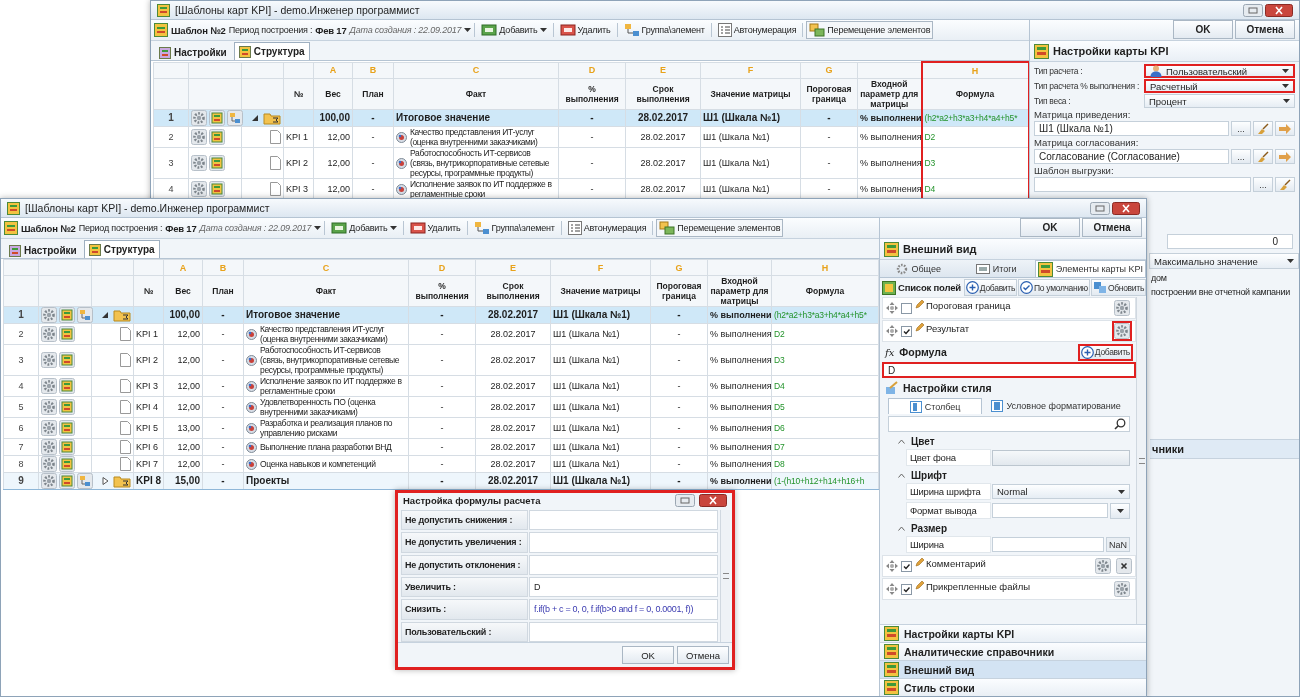  What do you see at coordinates (1126, 208) in the screenshot?
I see `close-icon` at bounding box center [1126, 208].